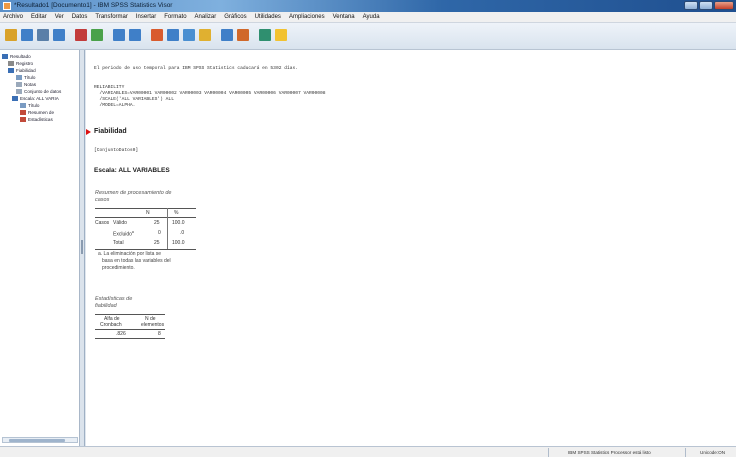 This screenshot has height=457, width=736. I want to click on print-preview-icon, so click(59, 35).